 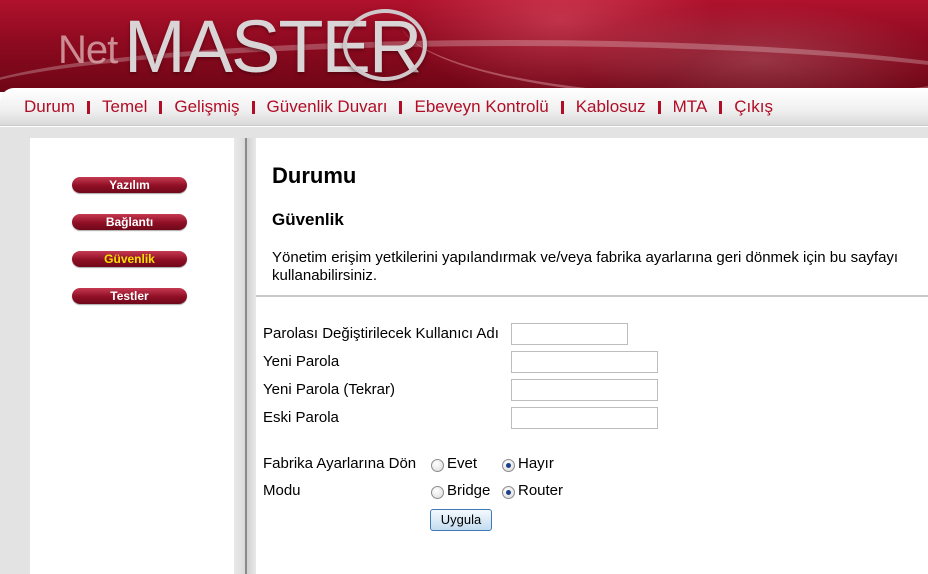 I want to click on section-title: Güvenlik, so click(x=308, y=219).